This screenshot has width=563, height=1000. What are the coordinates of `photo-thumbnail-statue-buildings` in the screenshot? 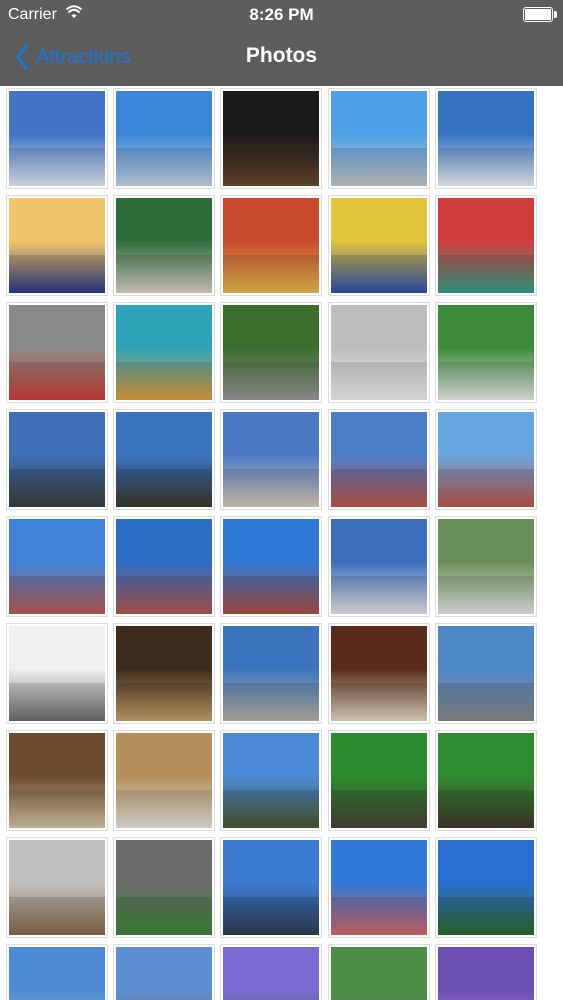 It's located at (164, 972).